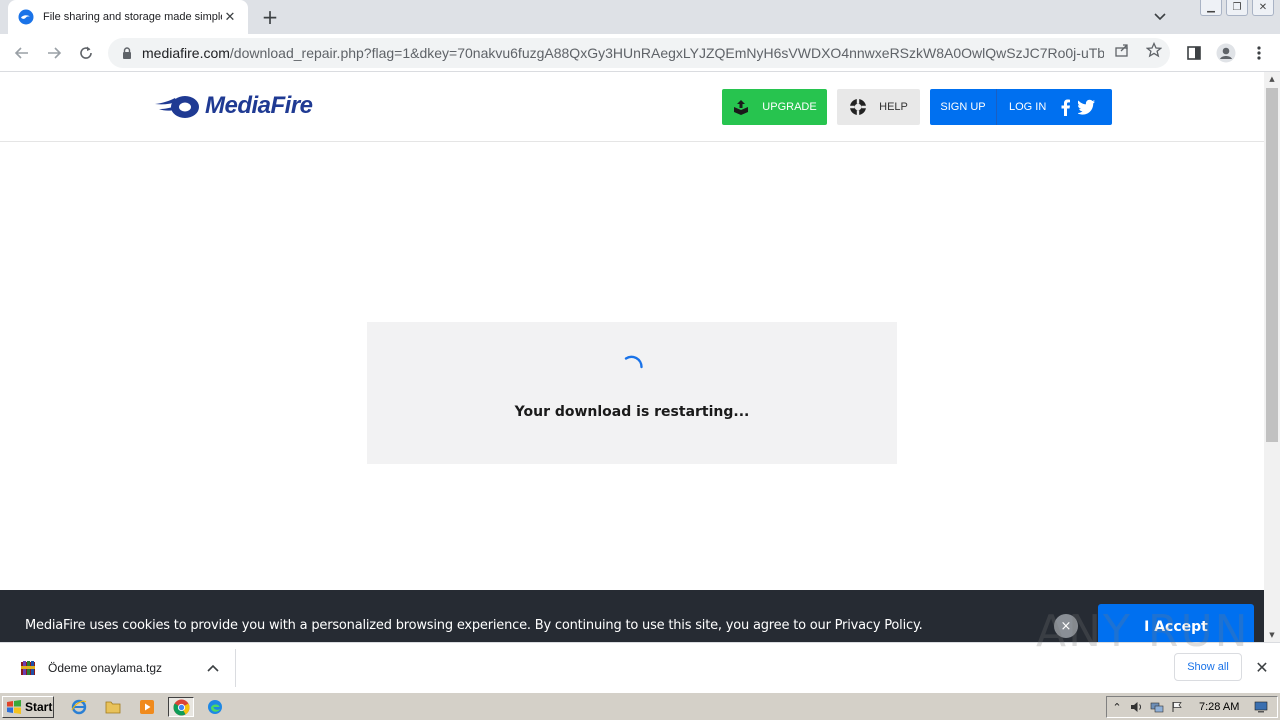  I want to click on mediafire-logo: MediaFire, so click(234, 106).